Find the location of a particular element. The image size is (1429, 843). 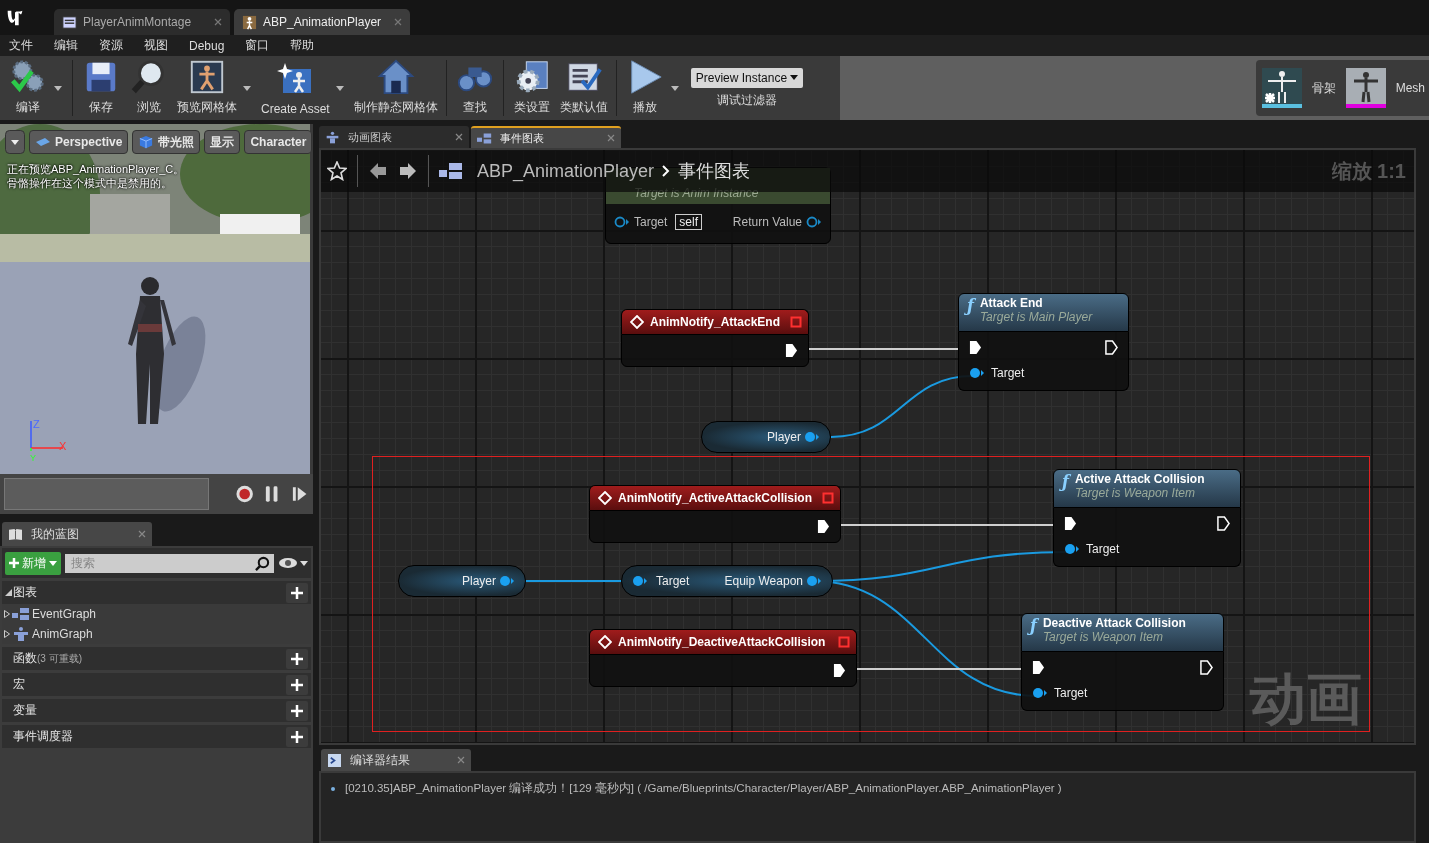

plus-icon is located at coordinates (14, 563).